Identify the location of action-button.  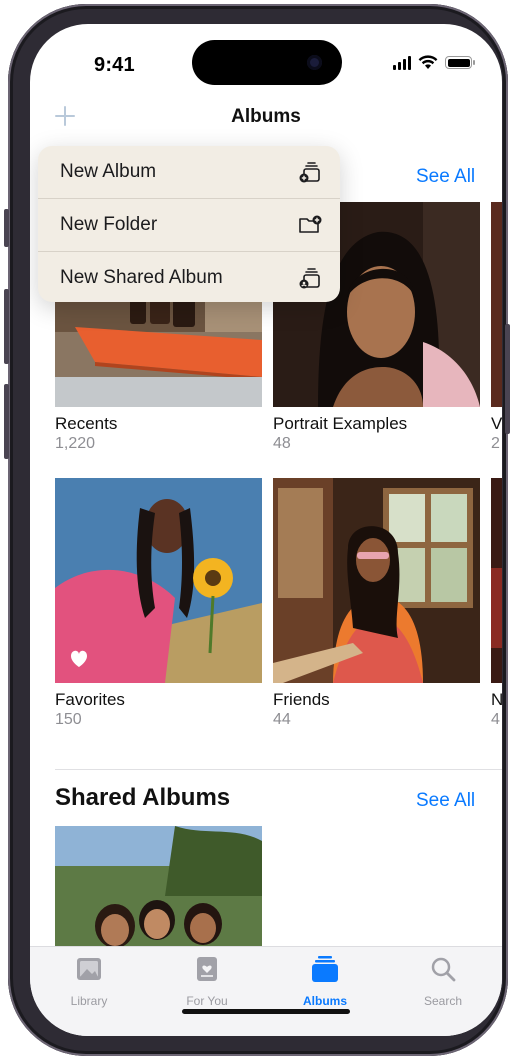
(6, 228).